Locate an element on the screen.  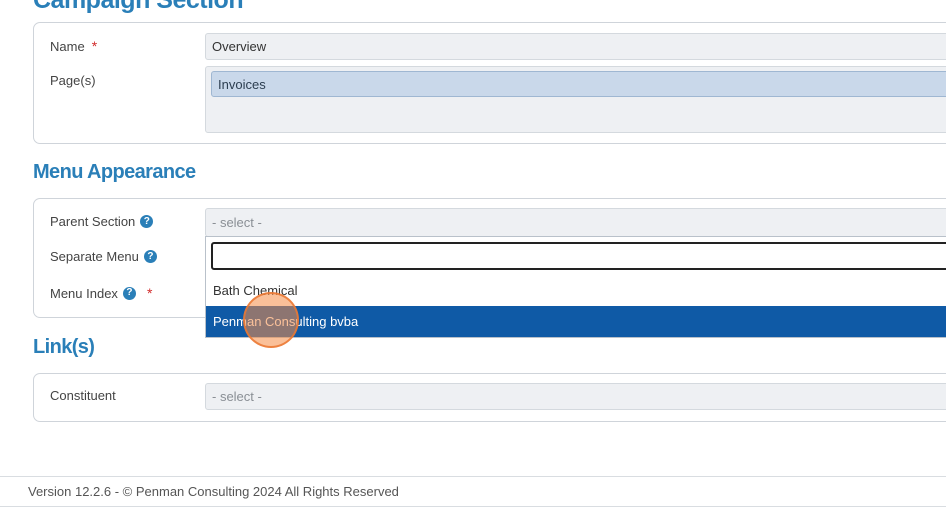
name-label-text: Name is located at coordinates (67, 46).